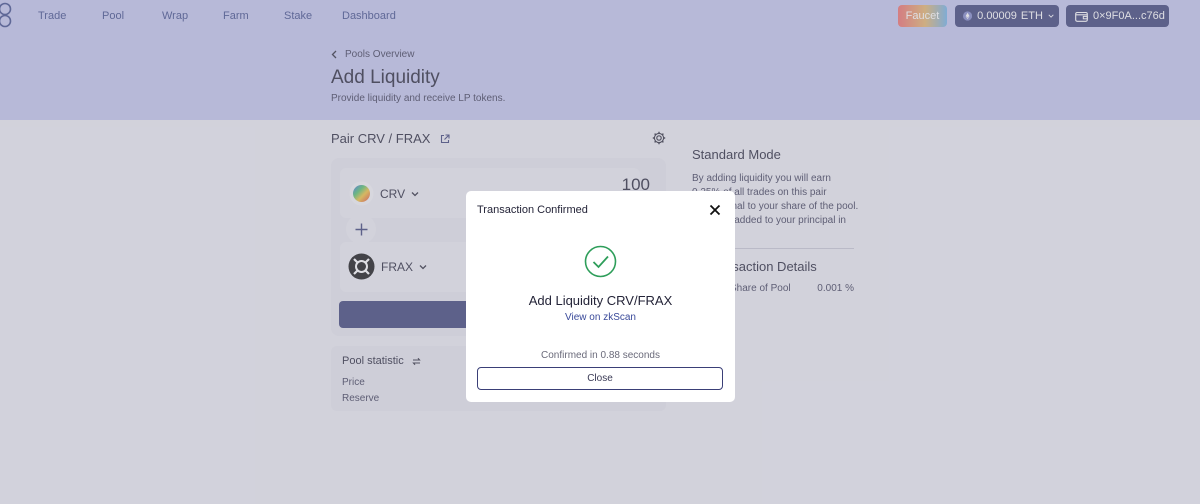 This screenshot has height=504, width=1200. What do you see at coordinates (600, 378) in the screenshot?
I see `close-button: Close` at bounding box center [600, 378].